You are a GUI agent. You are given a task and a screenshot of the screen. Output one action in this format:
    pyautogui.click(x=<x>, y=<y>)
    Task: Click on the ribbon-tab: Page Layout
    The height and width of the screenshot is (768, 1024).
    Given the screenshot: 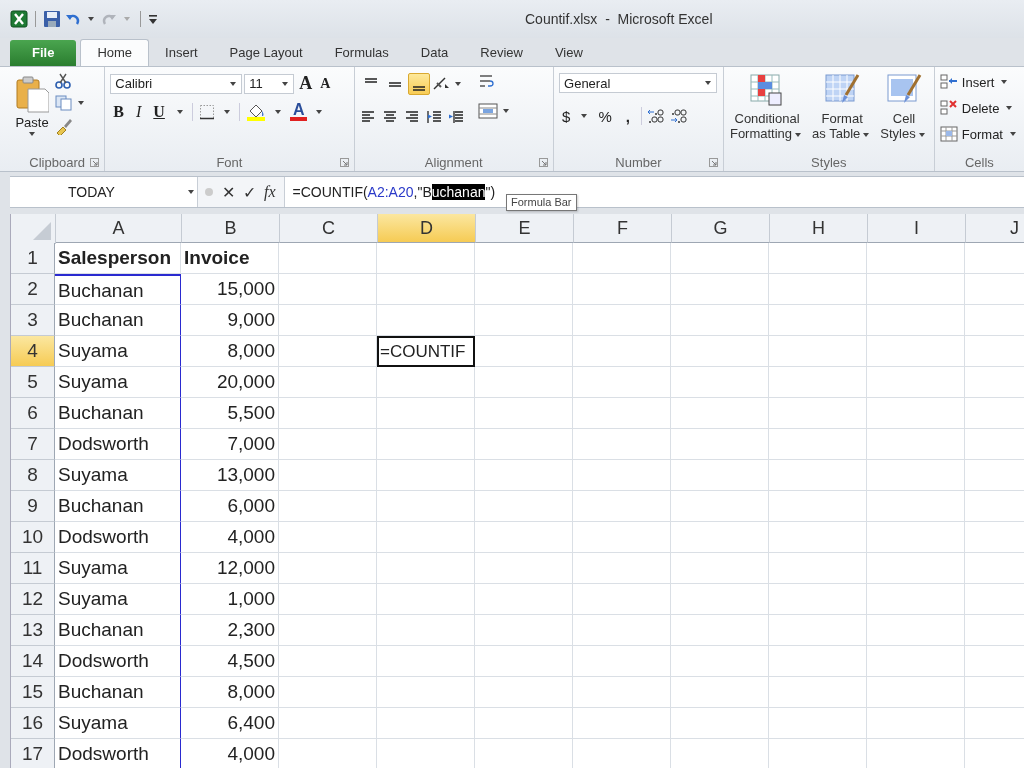 What is the action you would take?
    pyautogui.click(x=266, y=53)
    